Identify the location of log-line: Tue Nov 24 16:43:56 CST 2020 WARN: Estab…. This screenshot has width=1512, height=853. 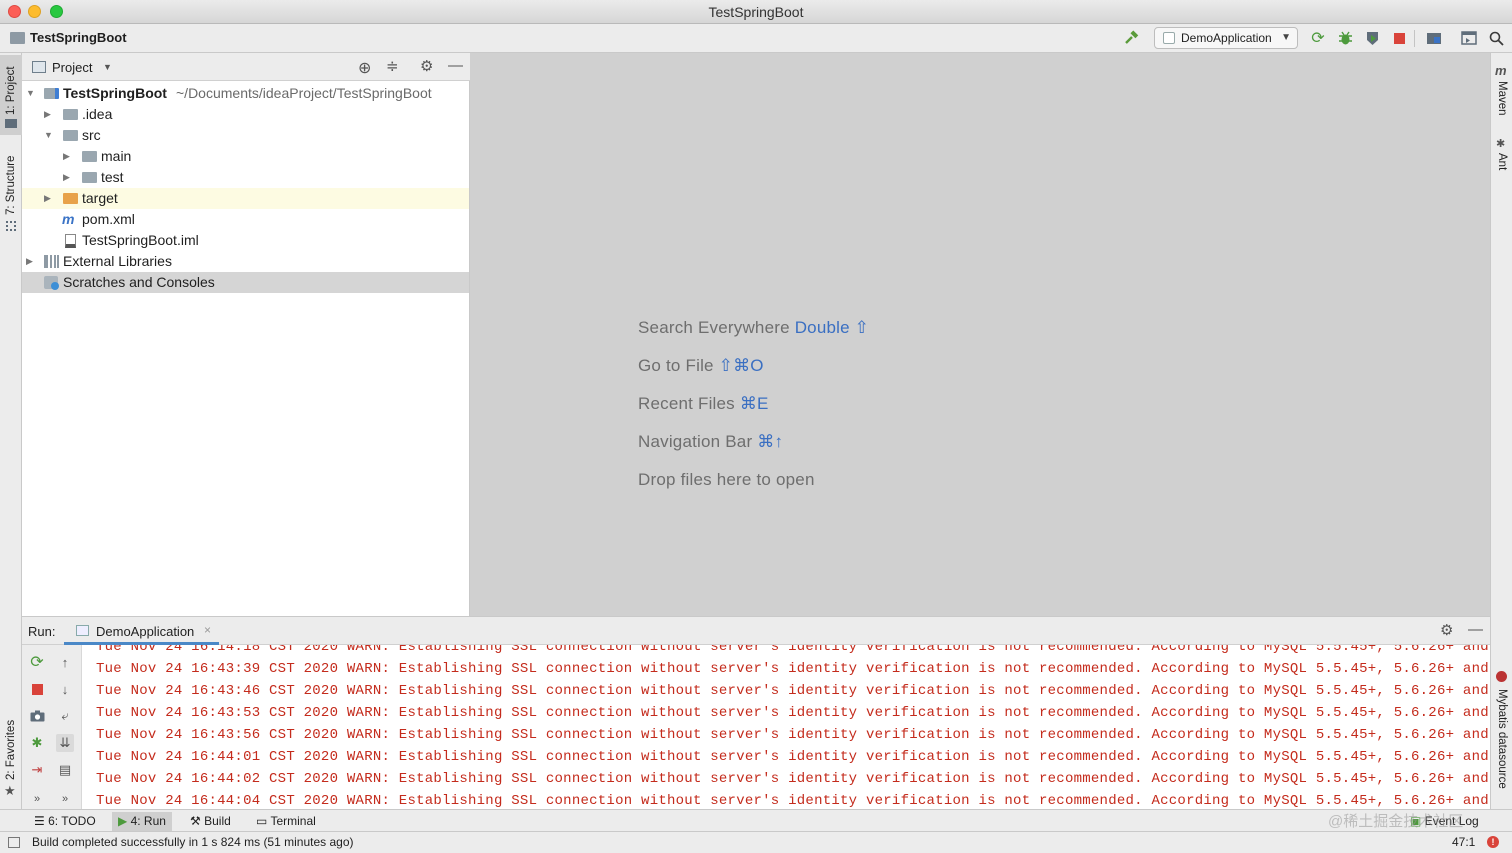
(793, 735).